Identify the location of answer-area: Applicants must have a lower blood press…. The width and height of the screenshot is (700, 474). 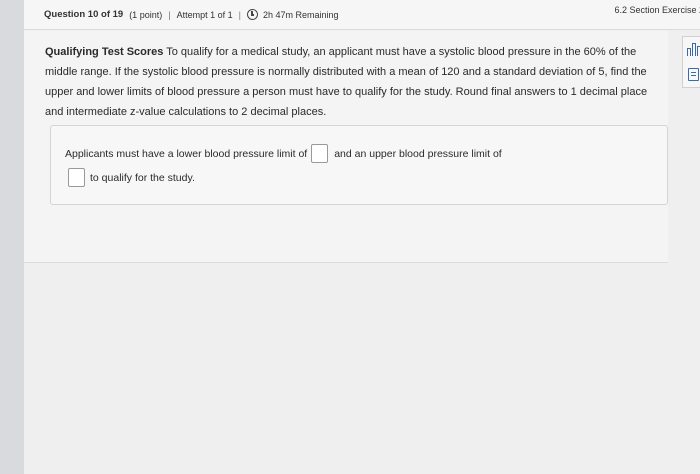
(359, 165).